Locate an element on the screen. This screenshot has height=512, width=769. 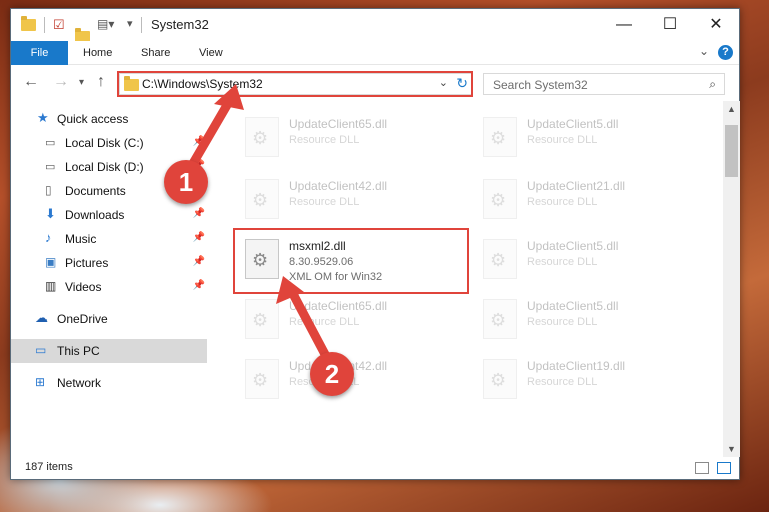
recent-locations-button: ▾ is located at coordinates (81, 82).